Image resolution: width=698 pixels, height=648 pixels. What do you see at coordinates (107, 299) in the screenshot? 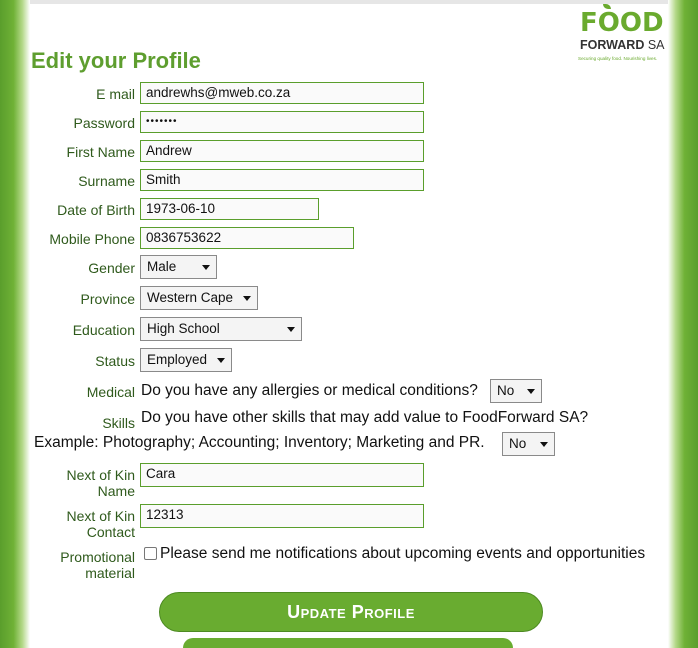
I see `province-label: Province` at bounding box center [107, 299].